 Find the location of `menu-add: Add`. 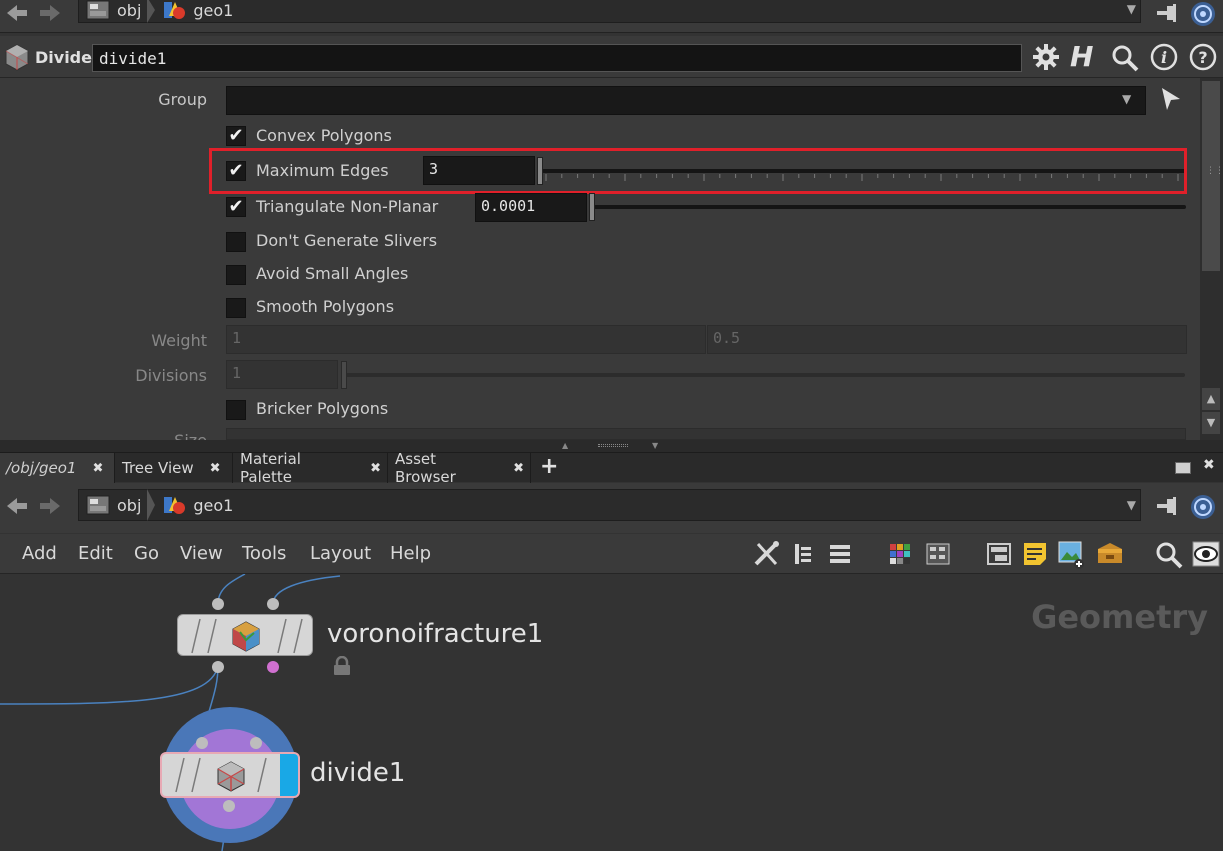

menu-add: Add is located at coordinates (39, 553).